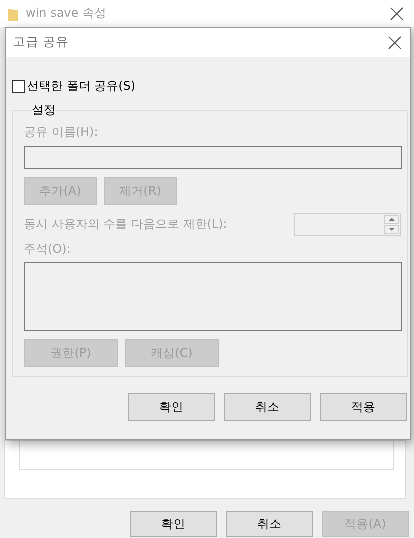 The height and width of the screenshot is (538, 414). Describe the element at coordinates (18, 86) in the screenshot. I see `checkbox` at that location.